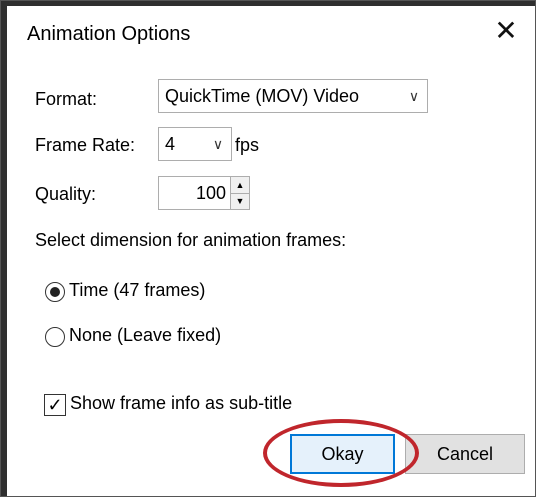  What do you see at coordinates (137, 290) in the screenshot?
I see `time-radio-label: Time (47 frames)` at bounding box center [137, 290].